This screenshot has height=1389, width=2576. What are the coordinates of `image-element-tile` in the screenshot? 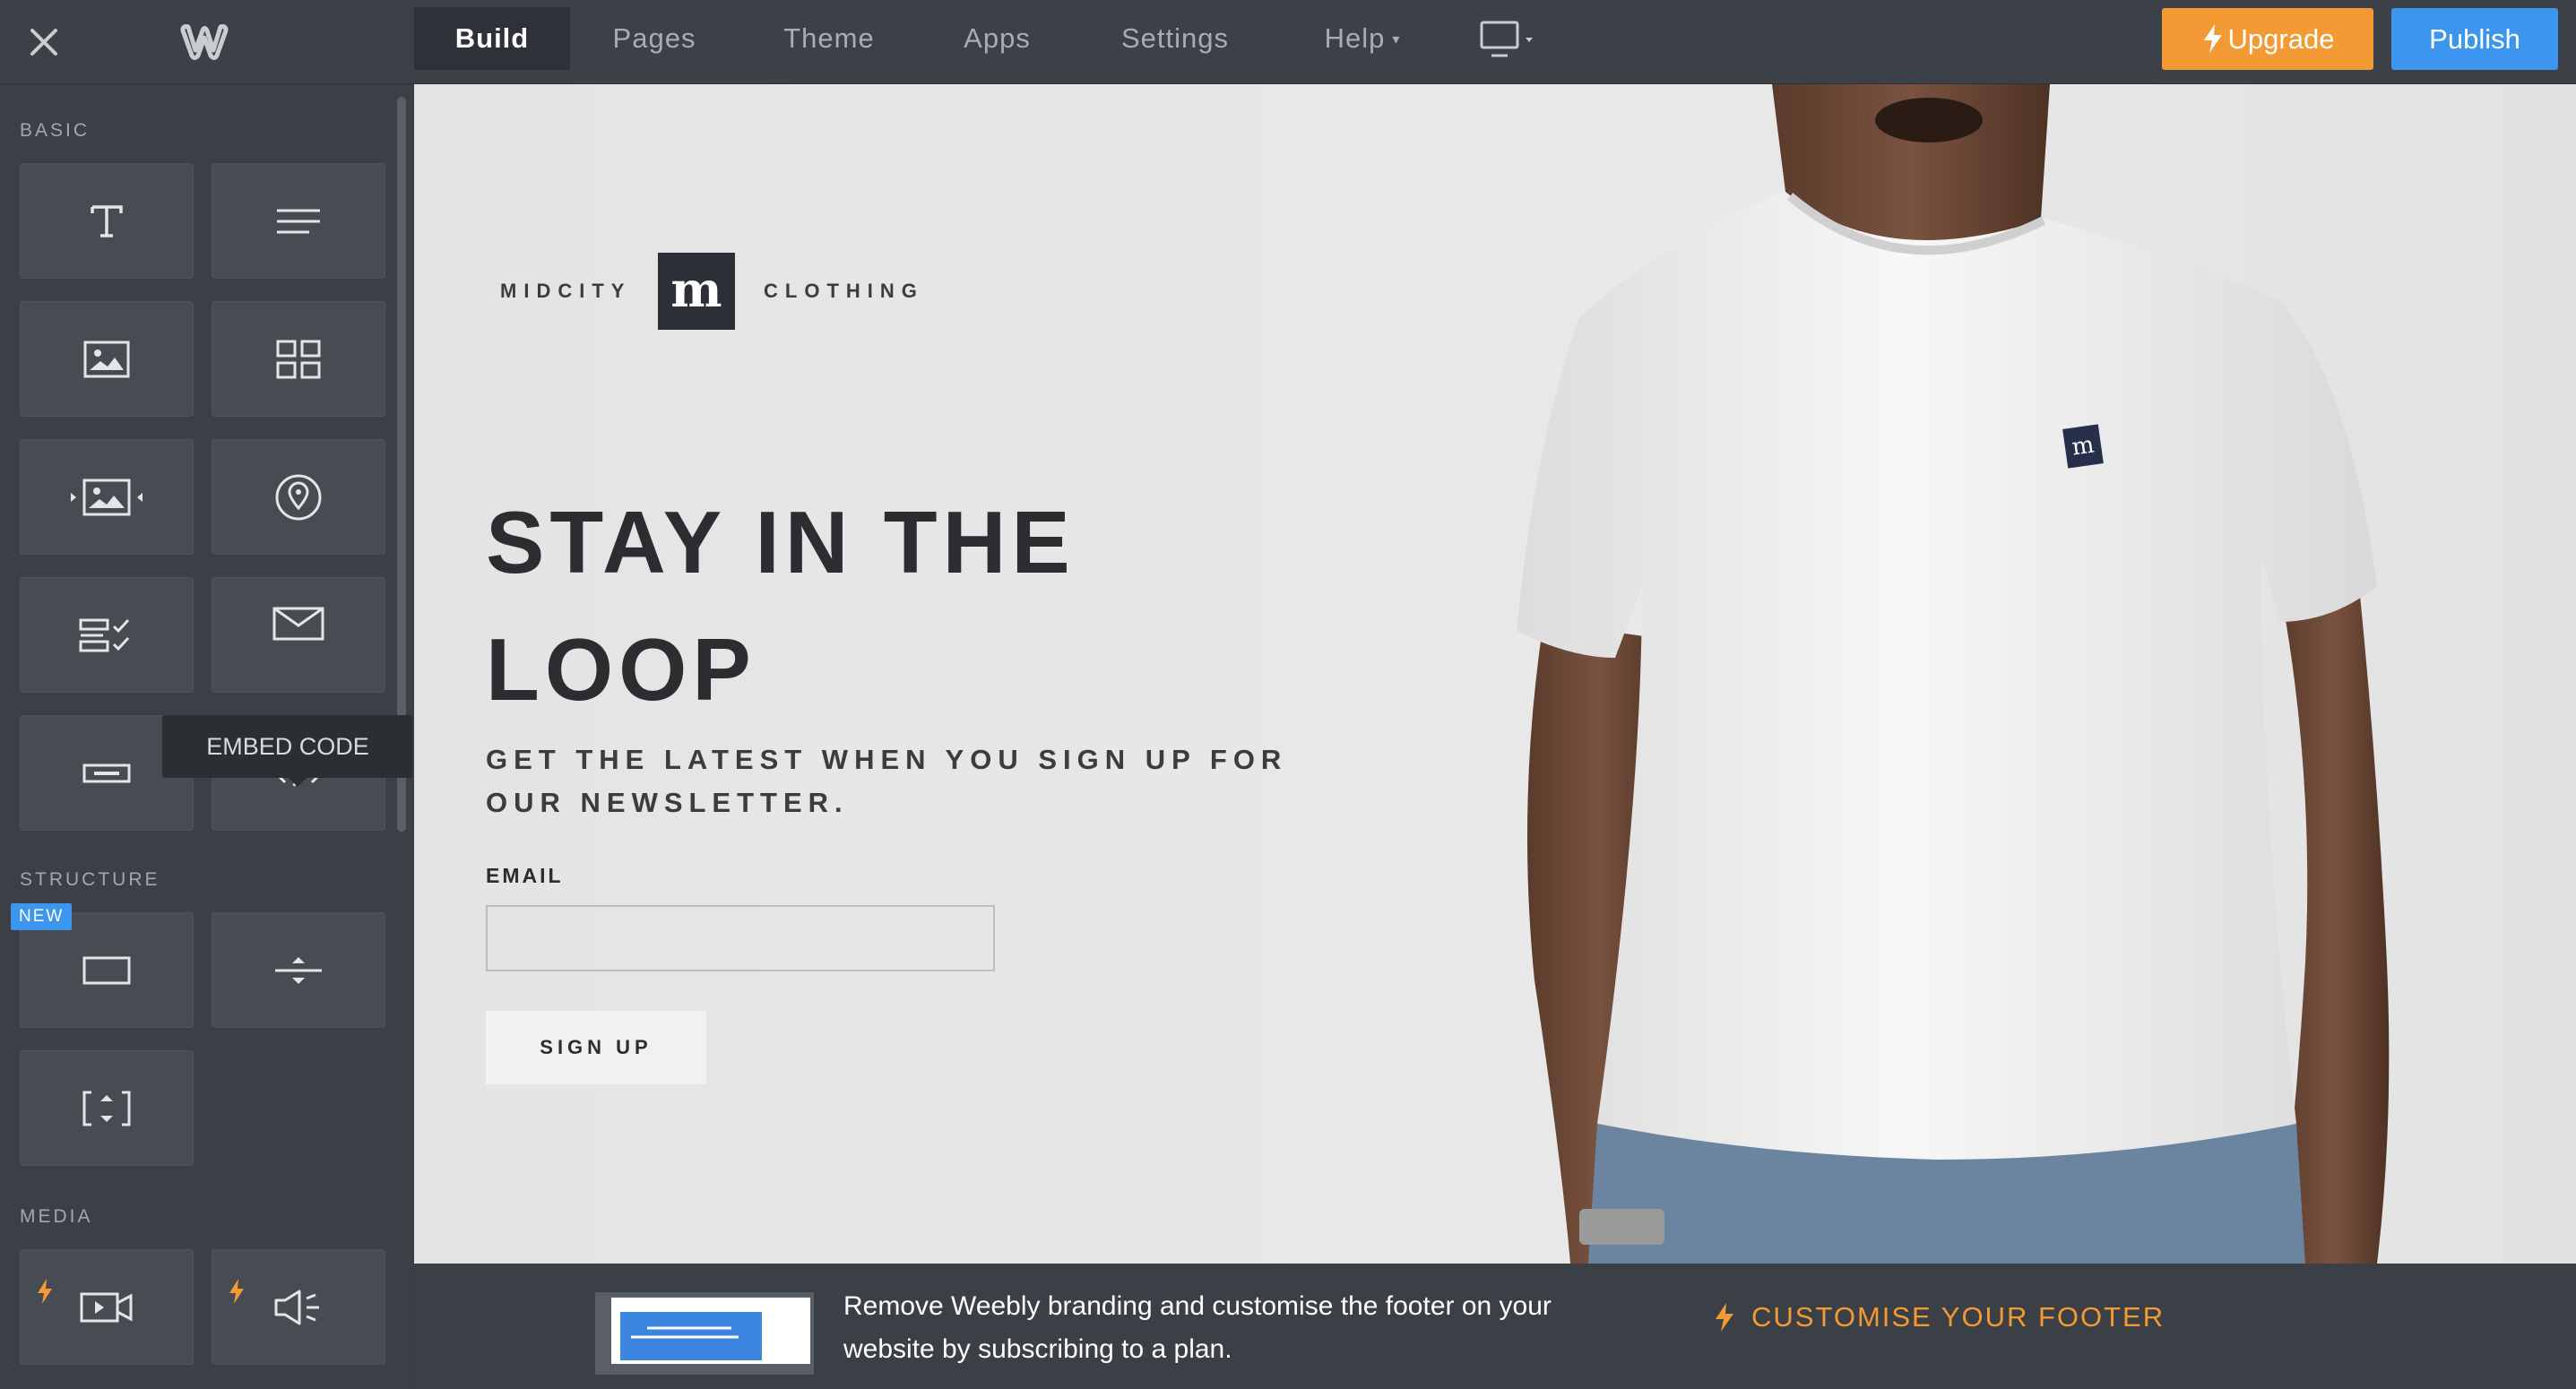 It's located at (107, 359).